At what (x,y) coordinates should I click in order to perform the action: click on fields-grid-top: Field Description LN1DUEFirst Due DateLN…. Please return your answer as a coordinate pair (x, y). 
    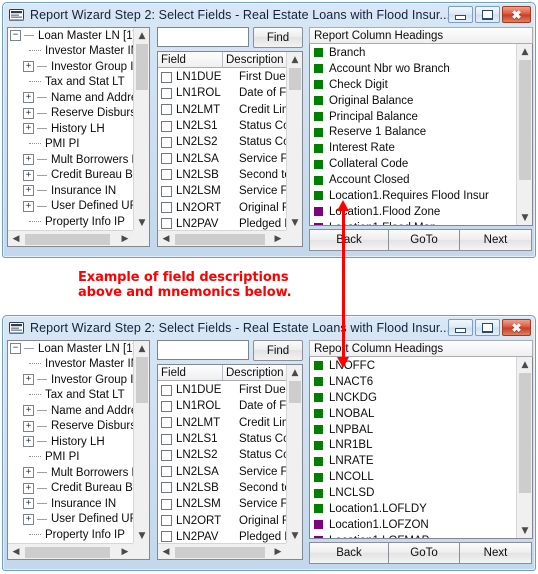
    Looking at the image, I should click on (230, 149).